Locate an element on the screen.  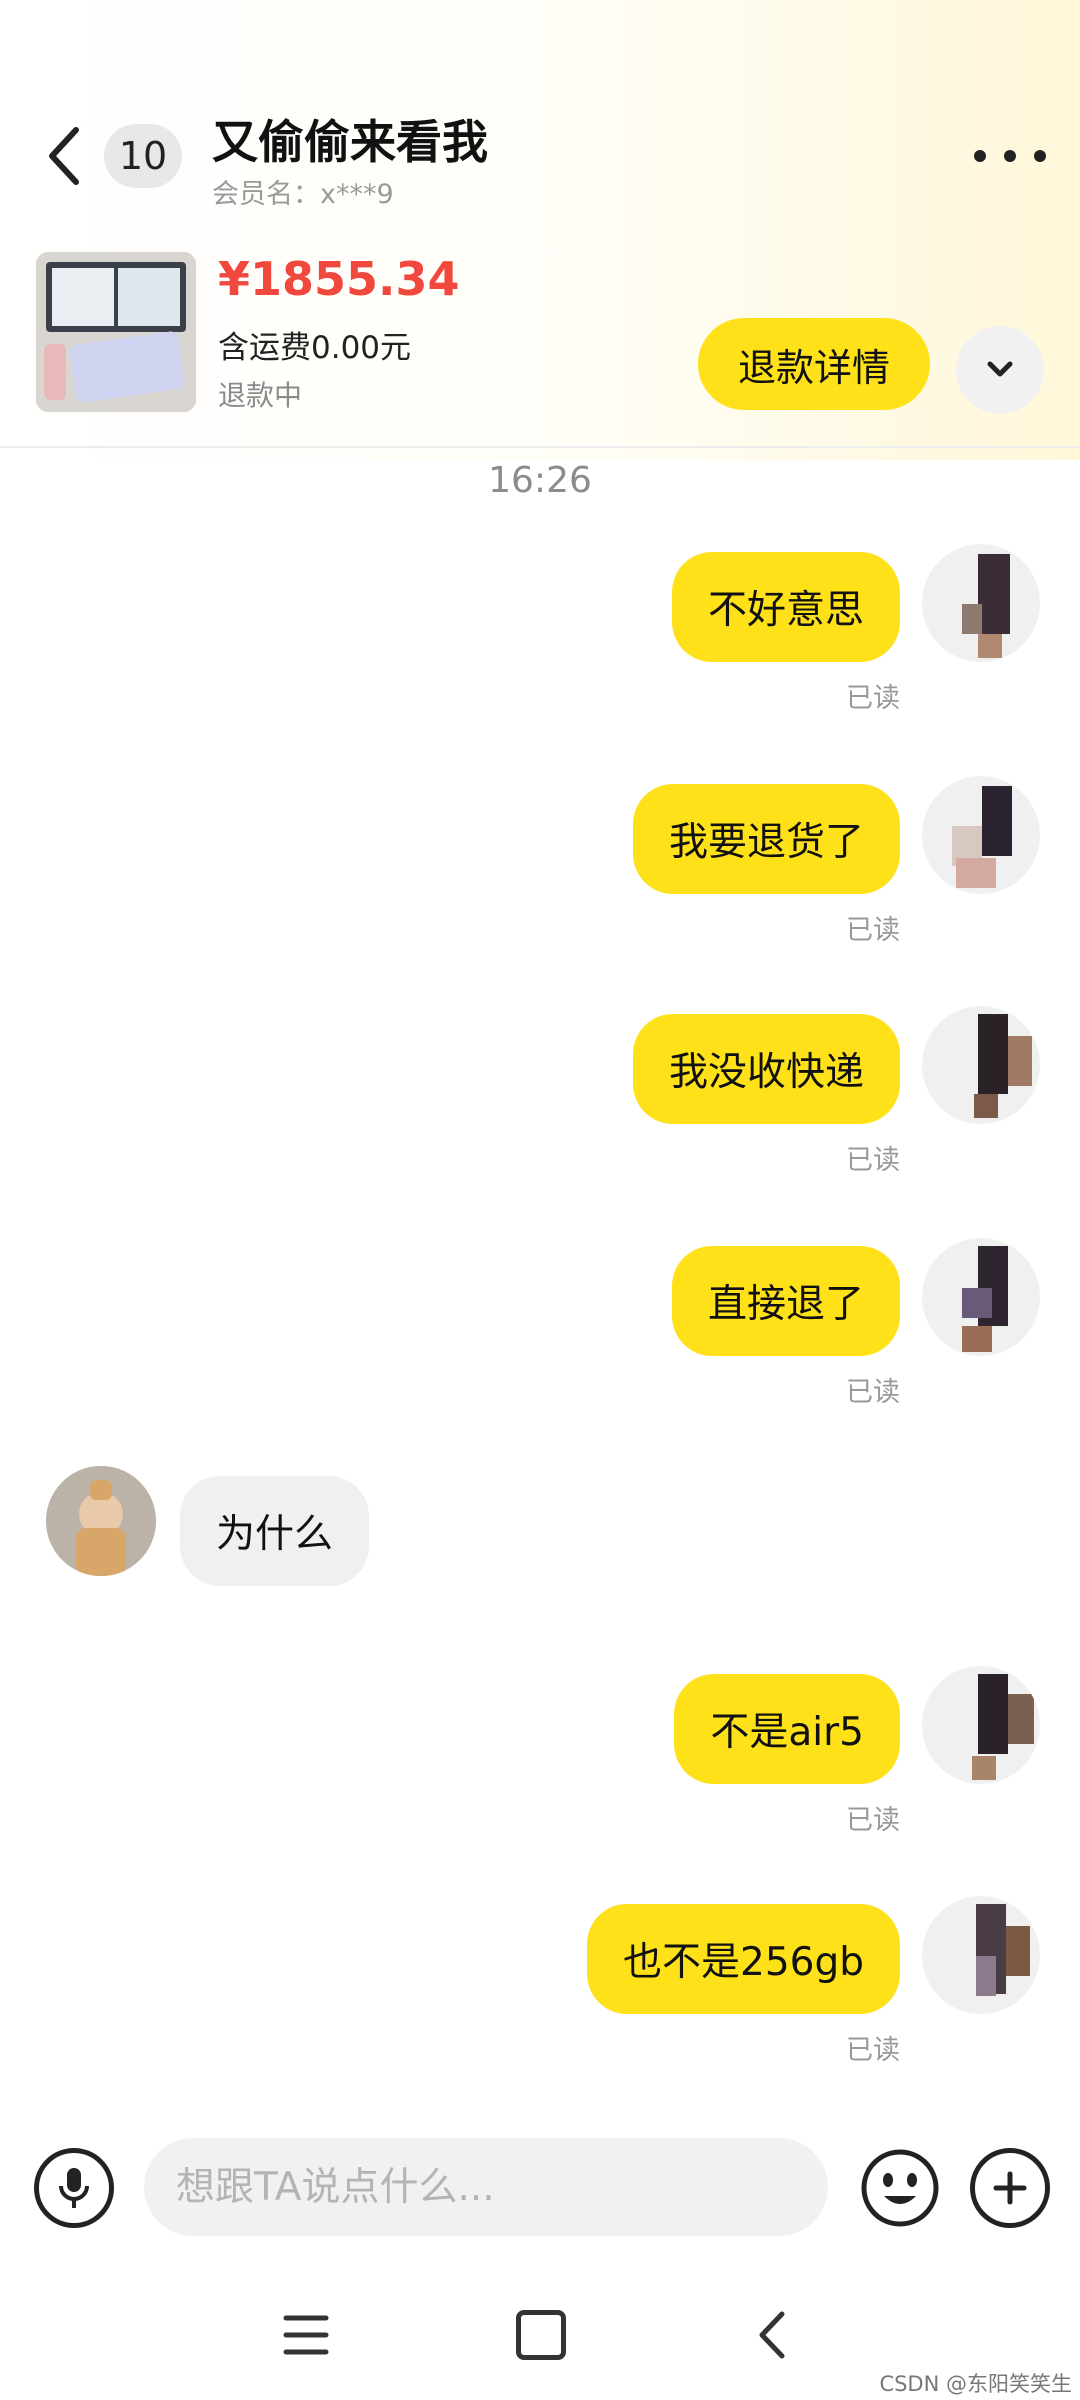
voice-input-button is located at coordinates (74, 2188).